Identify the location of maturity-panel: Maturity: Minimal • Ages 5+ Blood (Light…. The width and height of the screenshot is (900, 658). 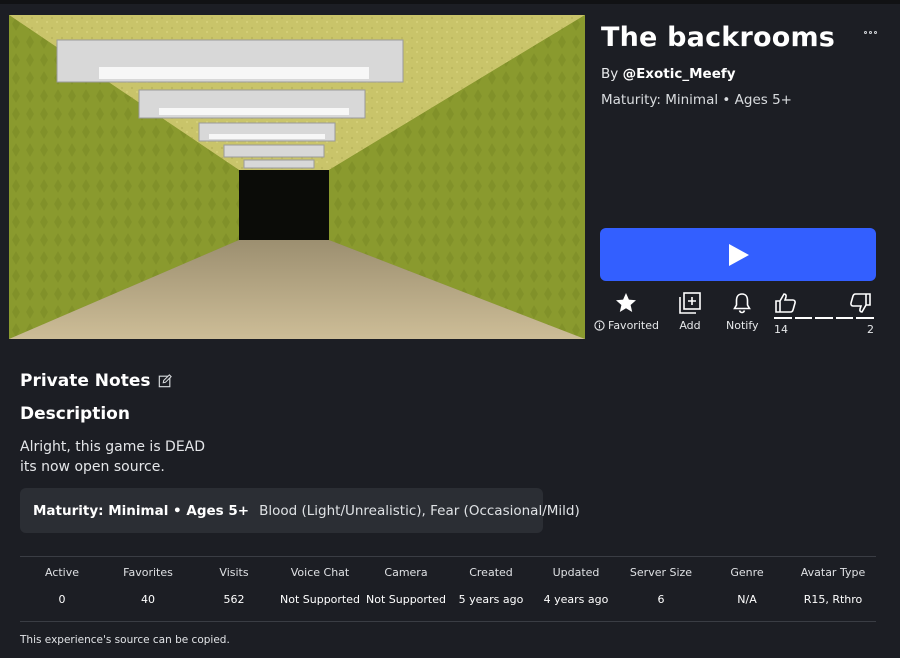
(300, 510).